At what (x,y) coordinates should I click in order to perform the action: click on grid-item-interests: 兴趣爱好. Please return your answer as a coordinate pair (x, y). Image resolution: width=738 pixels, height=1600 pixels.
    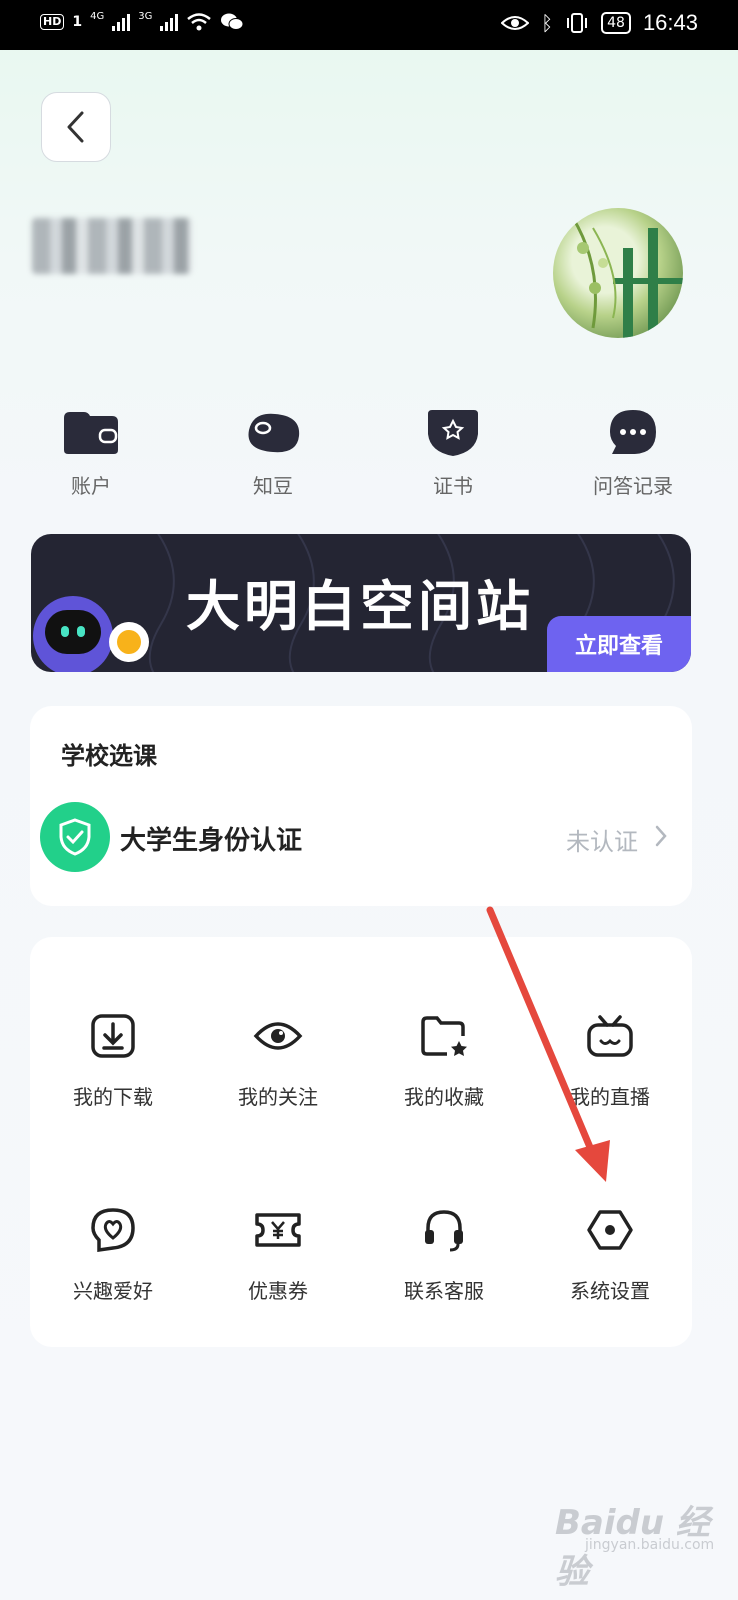
    Looking at the image, I should click on (113, 1251).